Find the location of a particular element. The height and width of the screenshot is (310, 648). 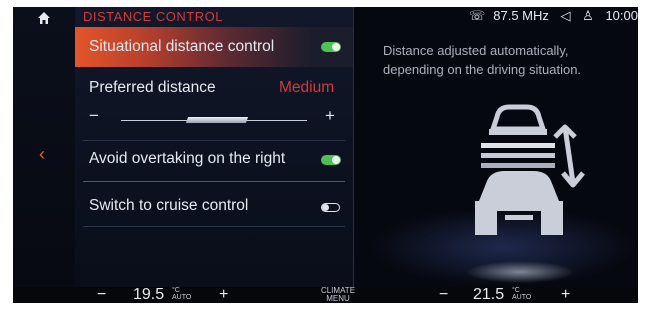

menu-item-label: Switch to cruise control is located at coordinates (169, 205).